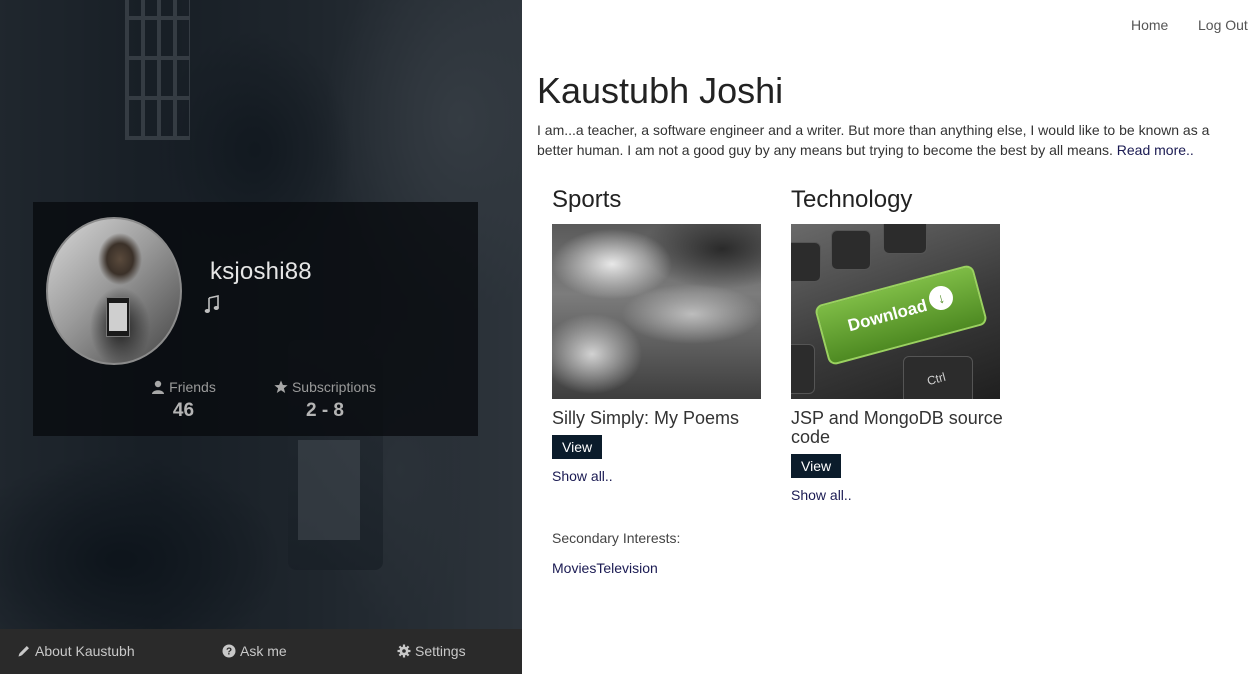 The image size is (1251, 674). What do you see at coordinates (118, 317) in the screenshot?
I see `avatar-phone-screen` at bounding box center [118, 317].